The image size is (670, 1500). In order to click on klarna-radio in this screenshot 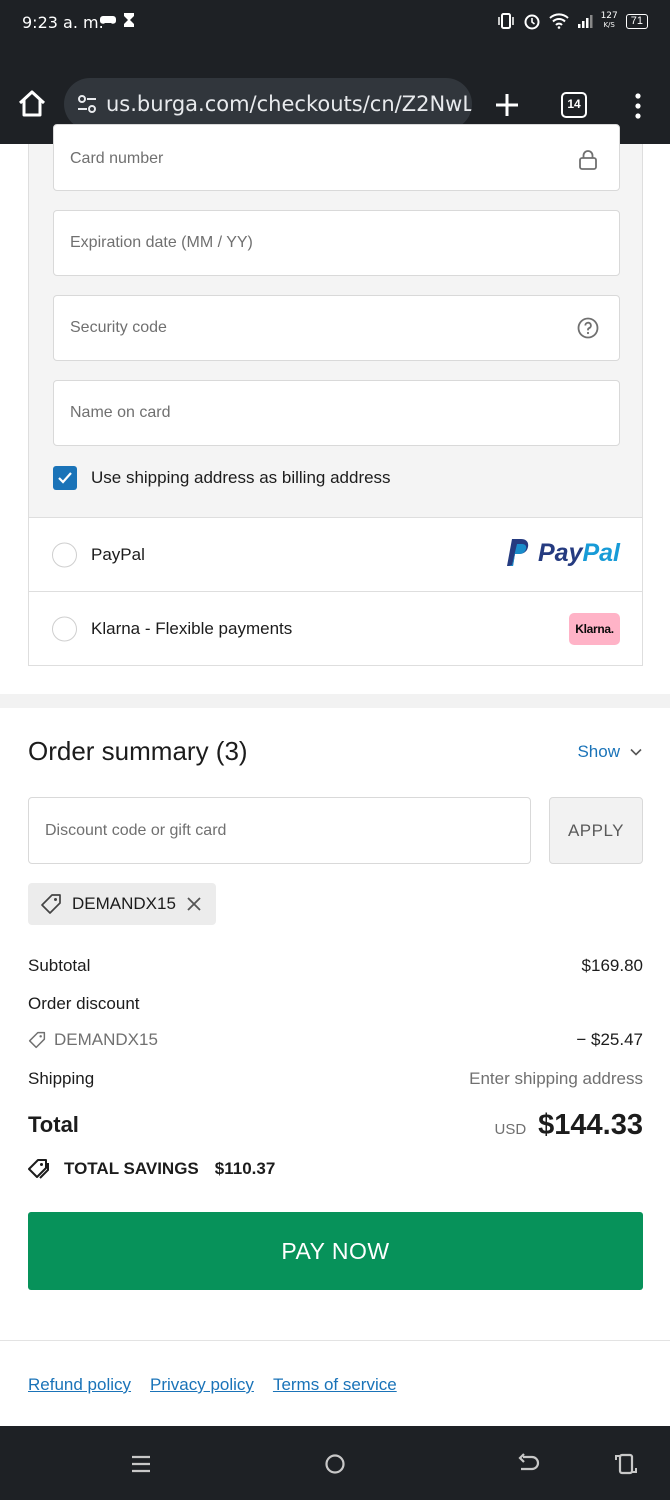, I will do `click(64, 628)`.